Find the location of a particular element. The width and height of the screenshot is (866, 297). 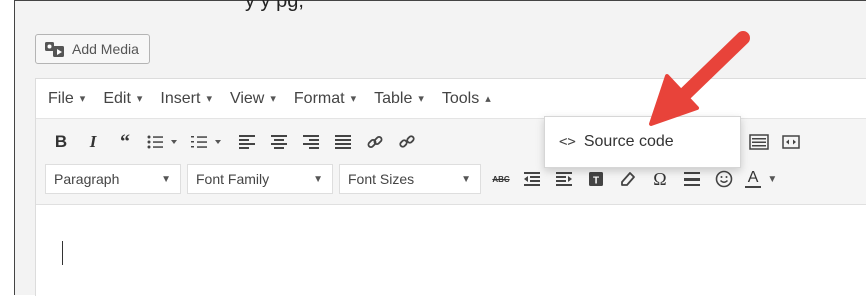

menu-file-label: File is located at coordinates (61, 98).